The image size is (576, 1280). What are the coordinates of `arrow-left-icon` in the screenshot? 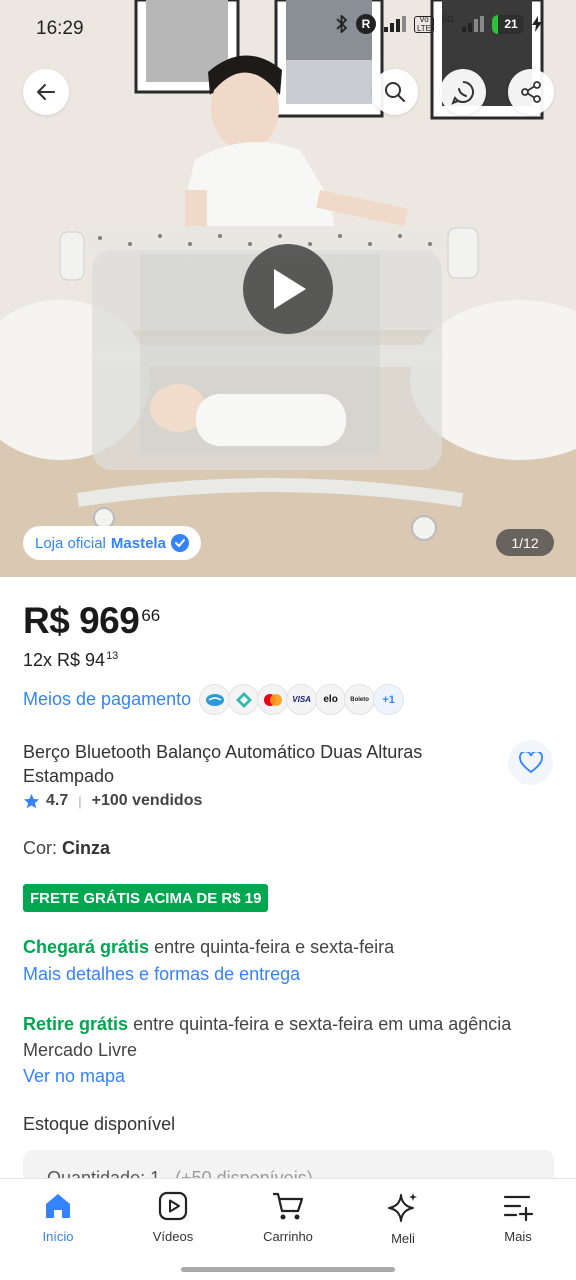 It's located at (46, 92).